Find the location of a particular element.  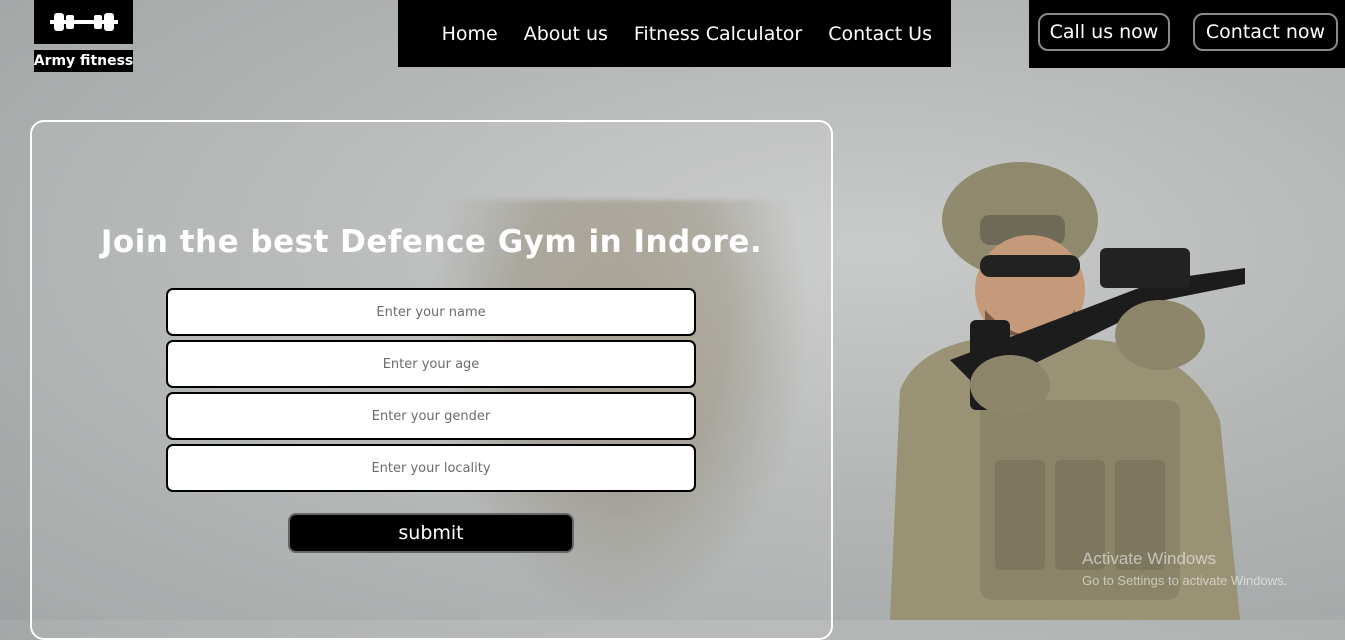

watermark-subtitle: Go to Settings to activate Windows. is located at coordinates (1185, 580).